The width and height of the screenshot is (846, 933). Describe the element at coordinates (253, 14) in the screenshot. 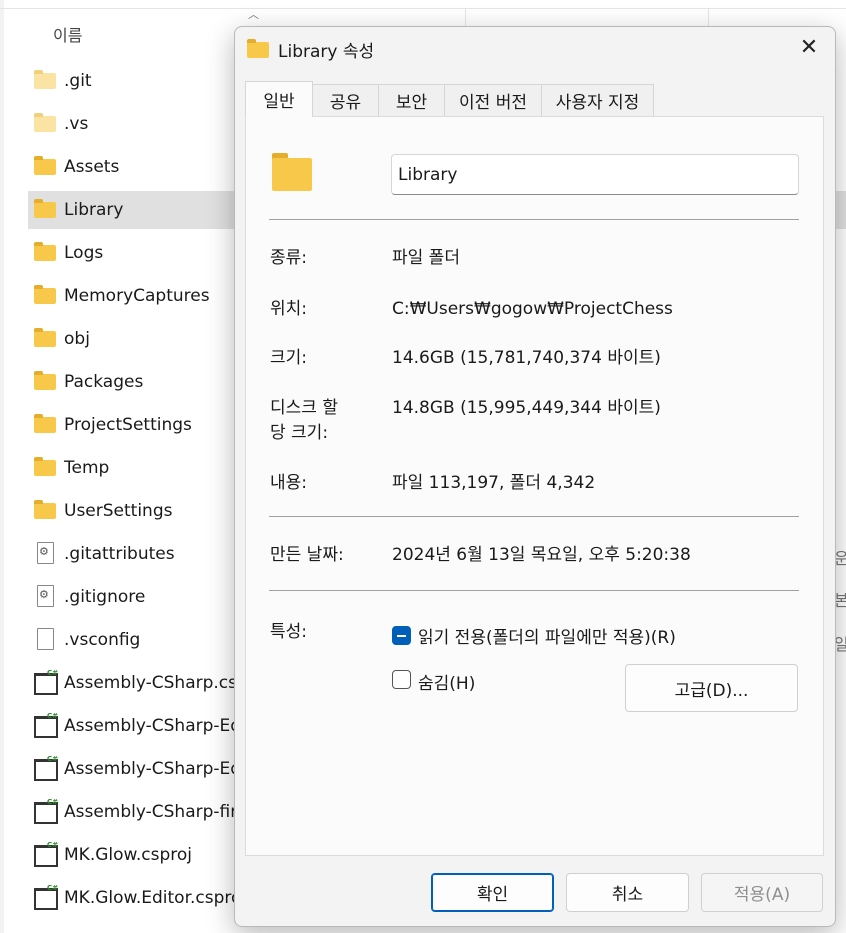

I see `sort-ascending-icon: ︿` at that location.